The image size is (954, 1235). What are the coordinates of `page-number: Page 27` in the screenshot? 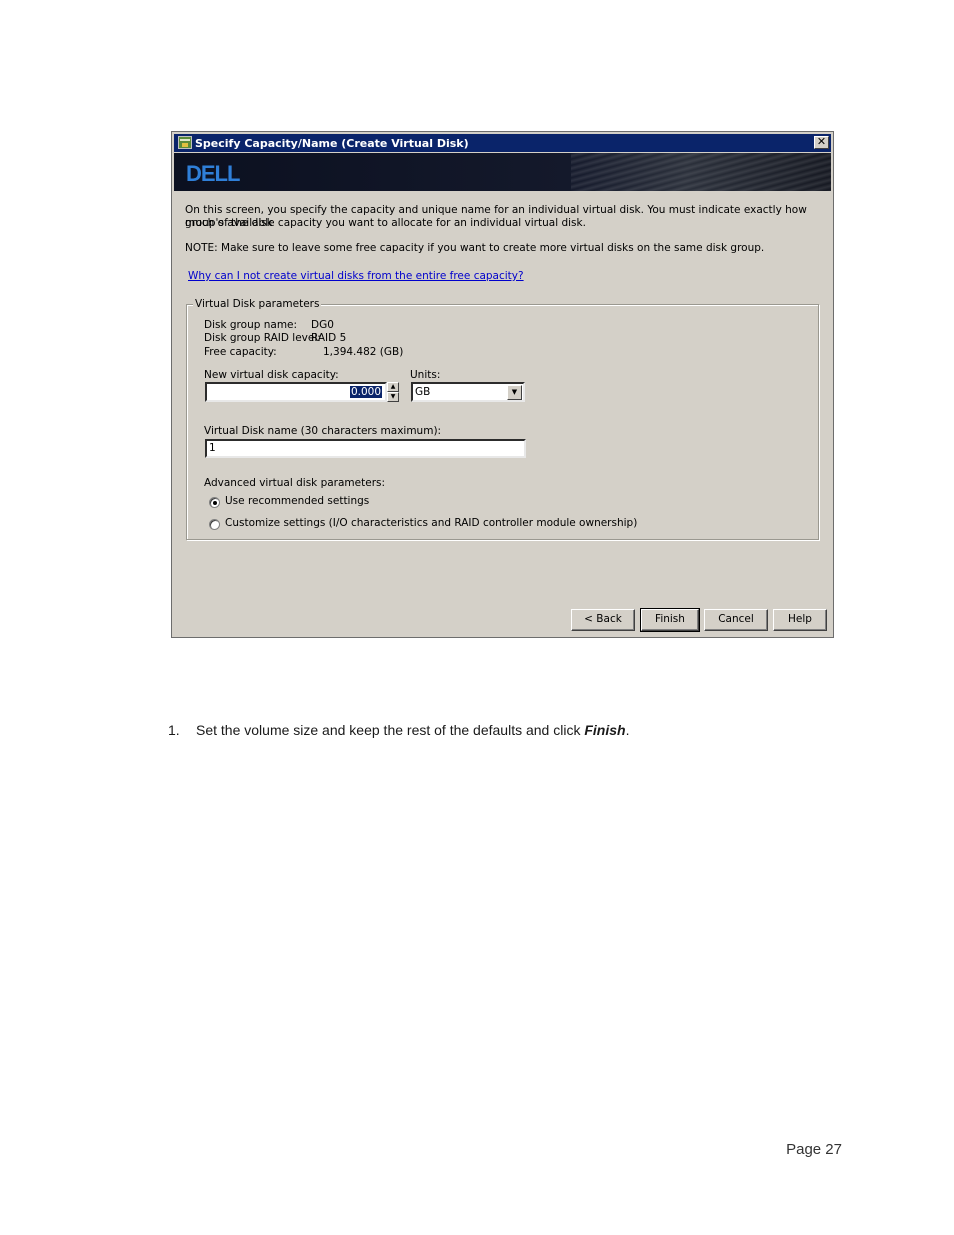 It's located at (814, 1149).